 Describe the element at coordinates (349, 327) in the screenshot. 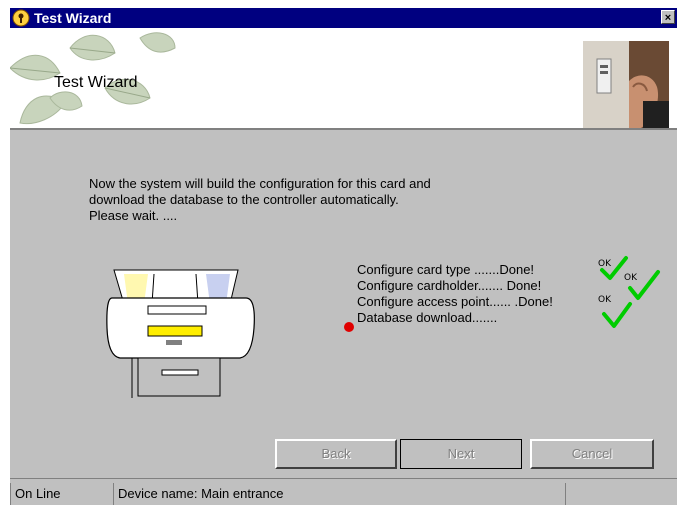

I see `in-progress-indicator-icon` at that location.